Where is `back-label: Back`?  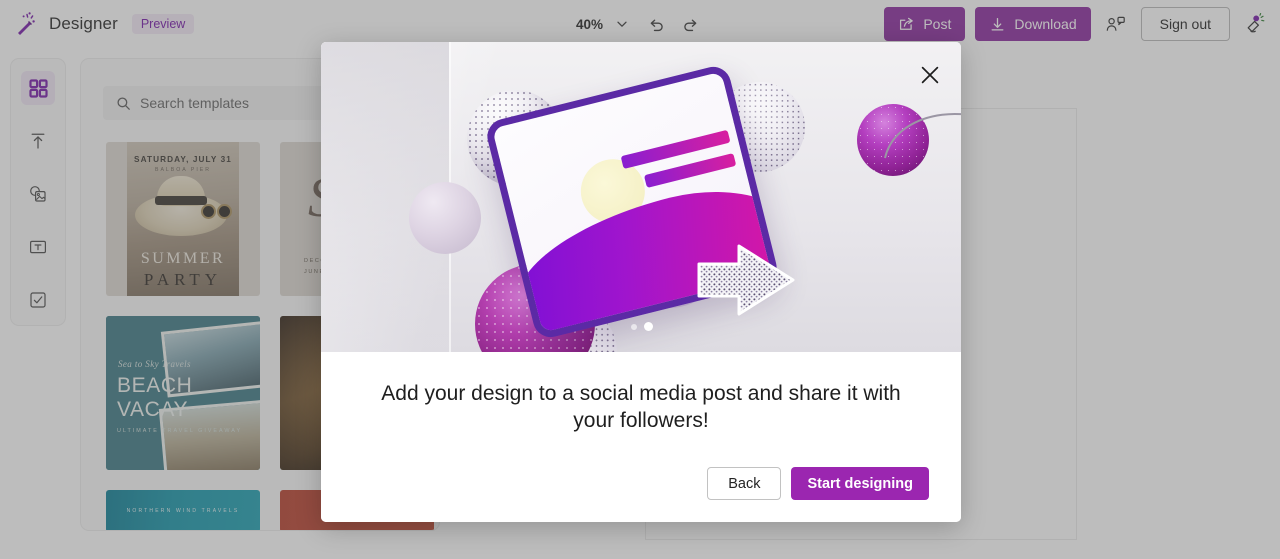 back-label: Back is located at coordinates (744, 483).